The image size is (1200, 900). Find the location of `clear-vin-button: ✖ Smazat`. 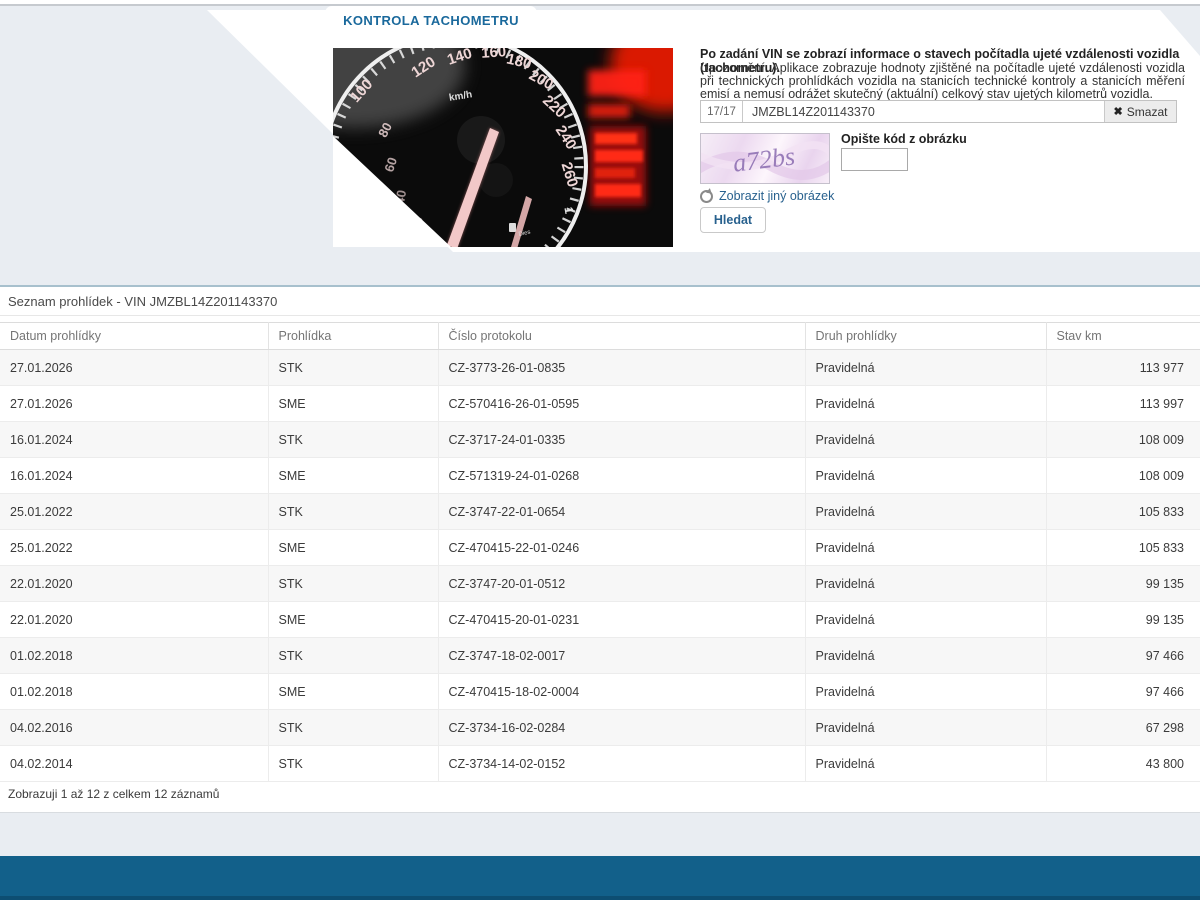

clear-vin-button: ✖ Smazat is located at coordinates (1140, 111).